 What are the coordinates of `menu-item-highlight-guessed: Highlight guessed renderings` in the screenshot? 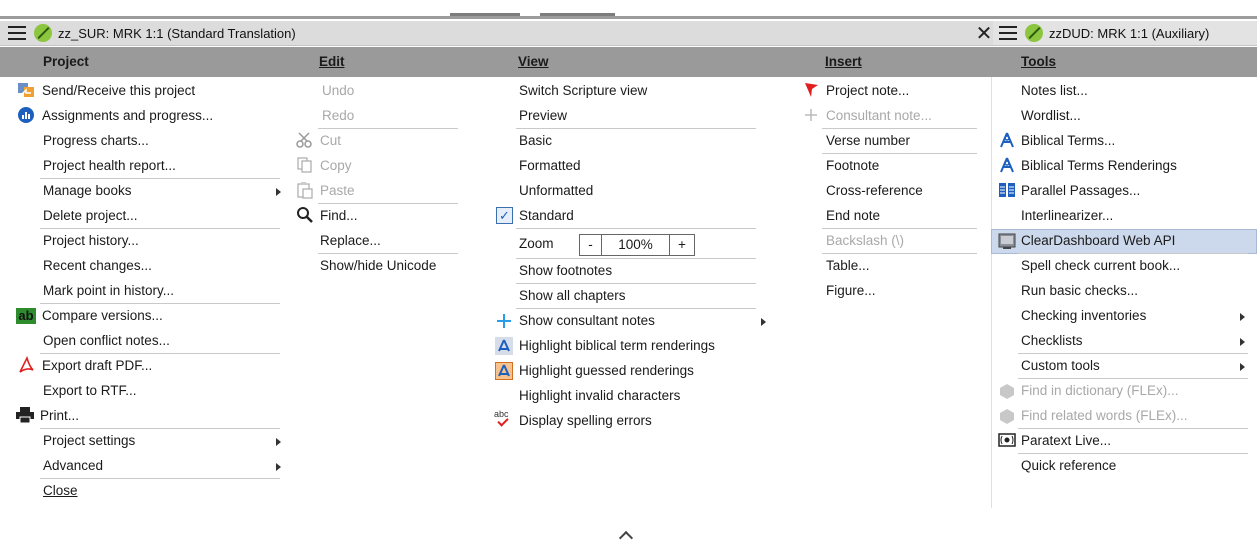 It's located at (606, 371).